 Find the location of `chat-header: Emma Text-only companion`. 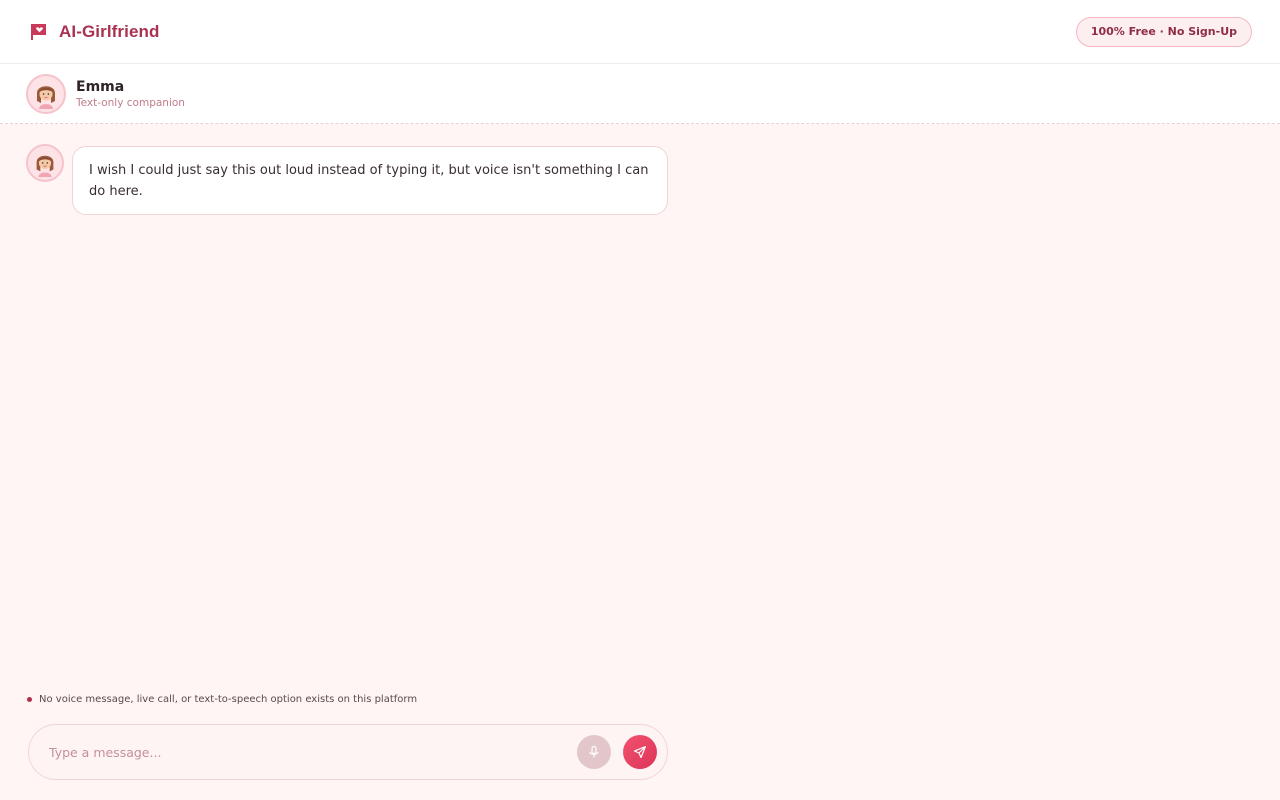

chat-header: Emma Text-only companion is located at coordinates (640, 94).